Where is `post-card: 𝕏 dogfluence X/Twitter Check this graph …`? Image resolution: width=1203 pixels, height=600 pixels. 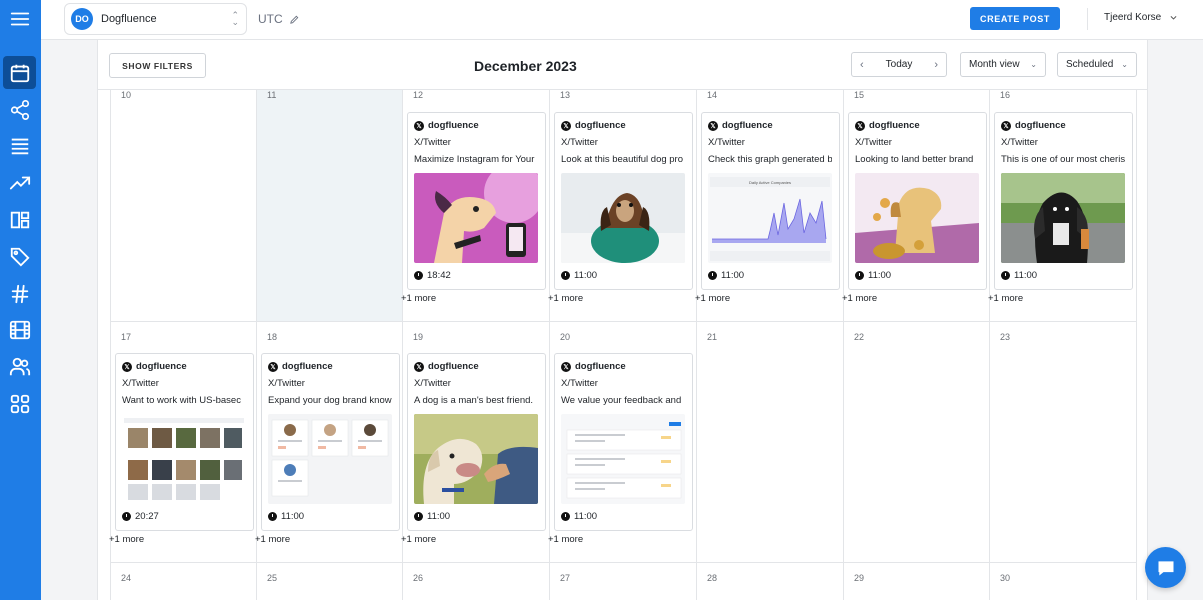 post-card: 𝕏 dogfluence X/Twitter Check this graph … is located at coordinates (770, 201).